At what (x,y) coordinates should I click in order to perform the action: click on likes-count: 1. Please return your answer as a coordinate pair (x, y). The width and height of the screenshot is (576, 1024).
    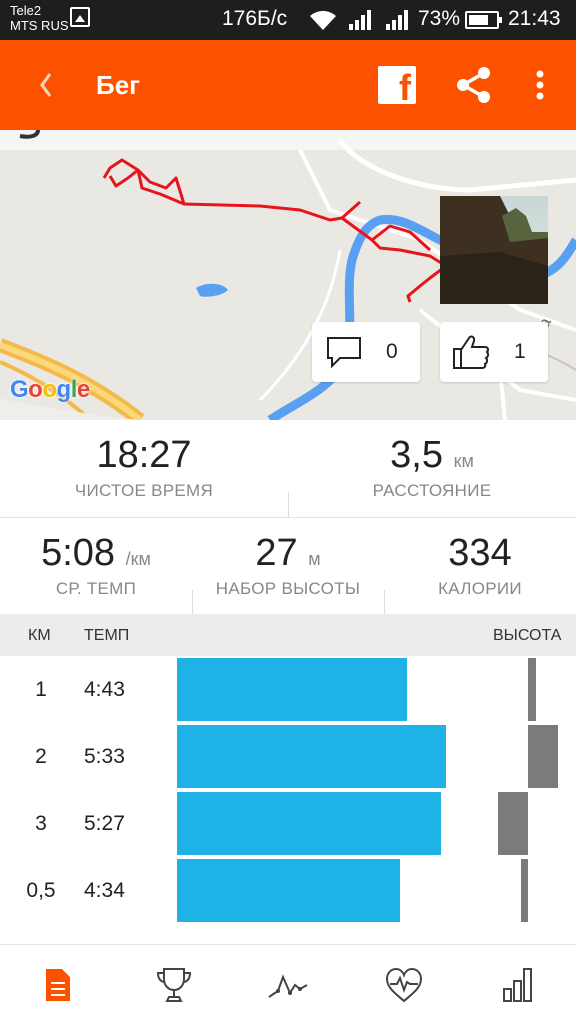
    Looking at the image, I should click on (520, 351).